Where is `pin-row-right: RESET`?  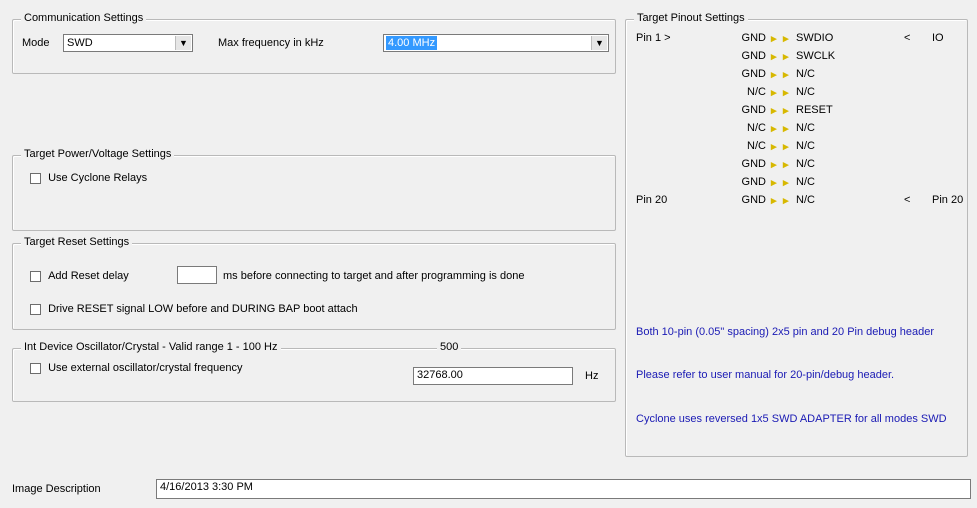
pin-row-right: RESET is located at coordinates (814, 110).